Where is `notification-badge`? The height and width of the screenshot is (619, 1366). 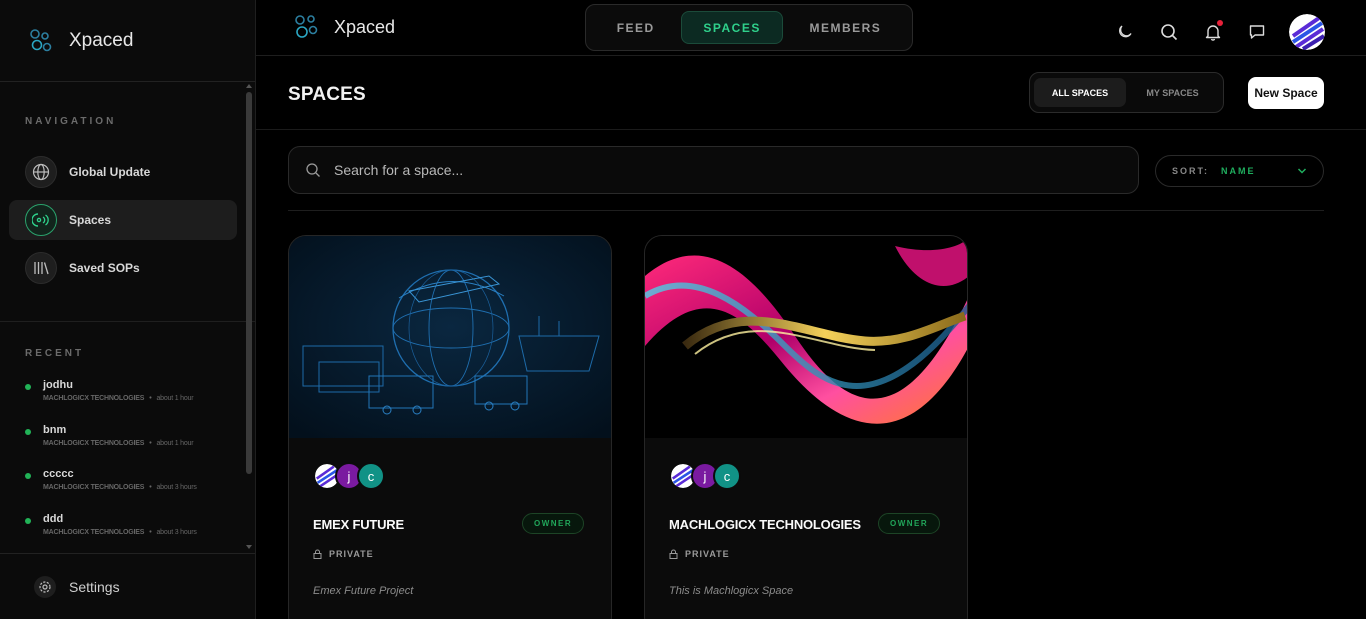
notification-badge is located at coordinates (1220, 23).